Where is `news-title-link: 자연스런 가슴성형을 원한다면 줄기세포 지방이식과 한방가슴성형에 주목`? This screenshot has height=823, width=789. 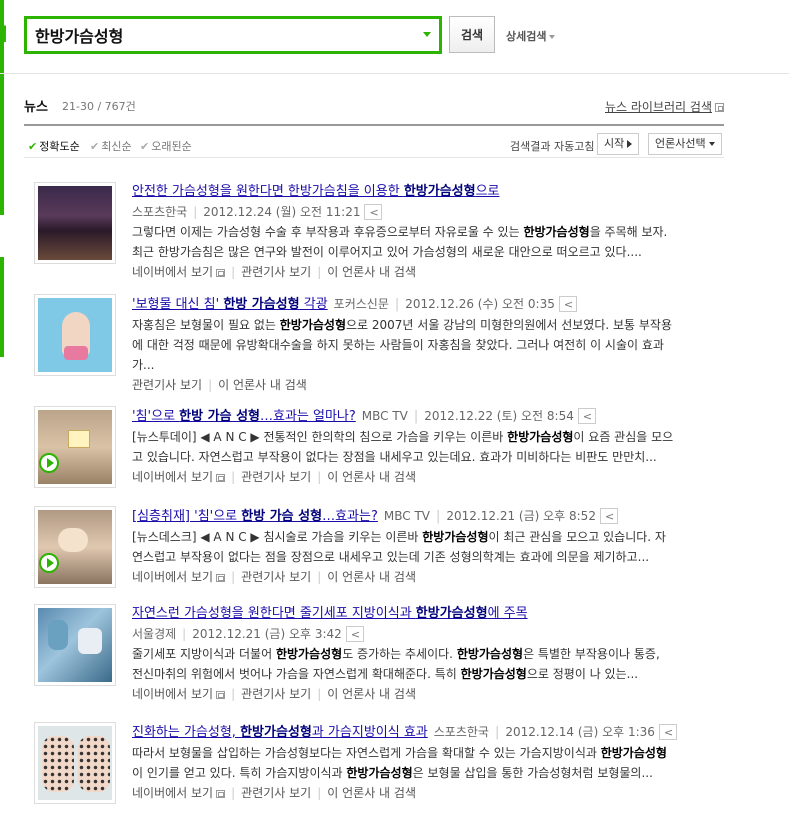 news-title-link: 자연스런 가슴성형을 원한다면 줄기세포 지방이식과 한방가슴성형에 주목 is located at coordinates (330, 613).